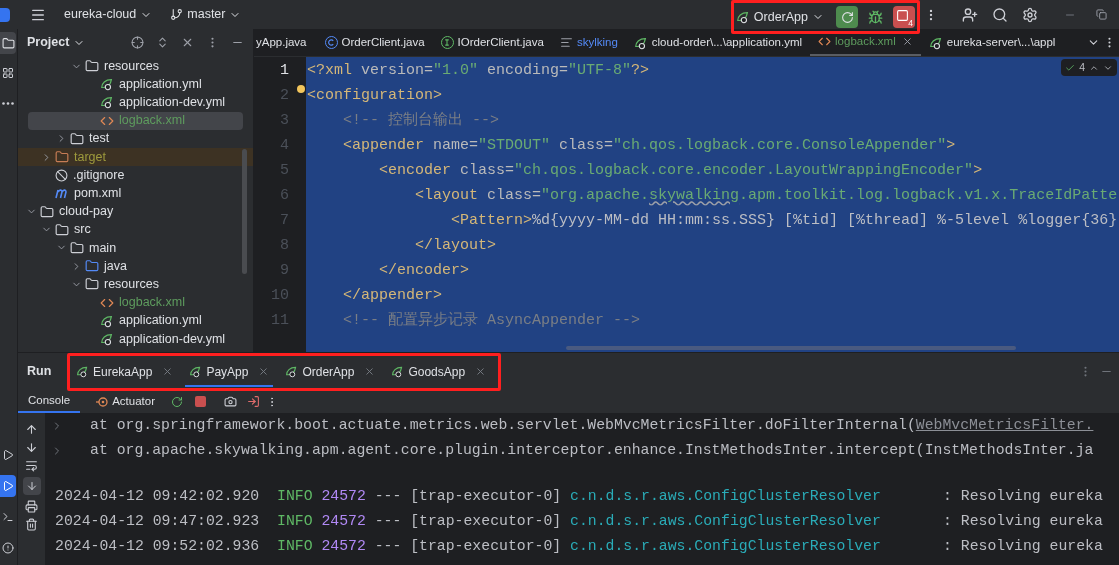  What do you see at coordinates (40, 372) in the screenshot?
I see `run-panel-title: Run` at bounding box center [40, 372].